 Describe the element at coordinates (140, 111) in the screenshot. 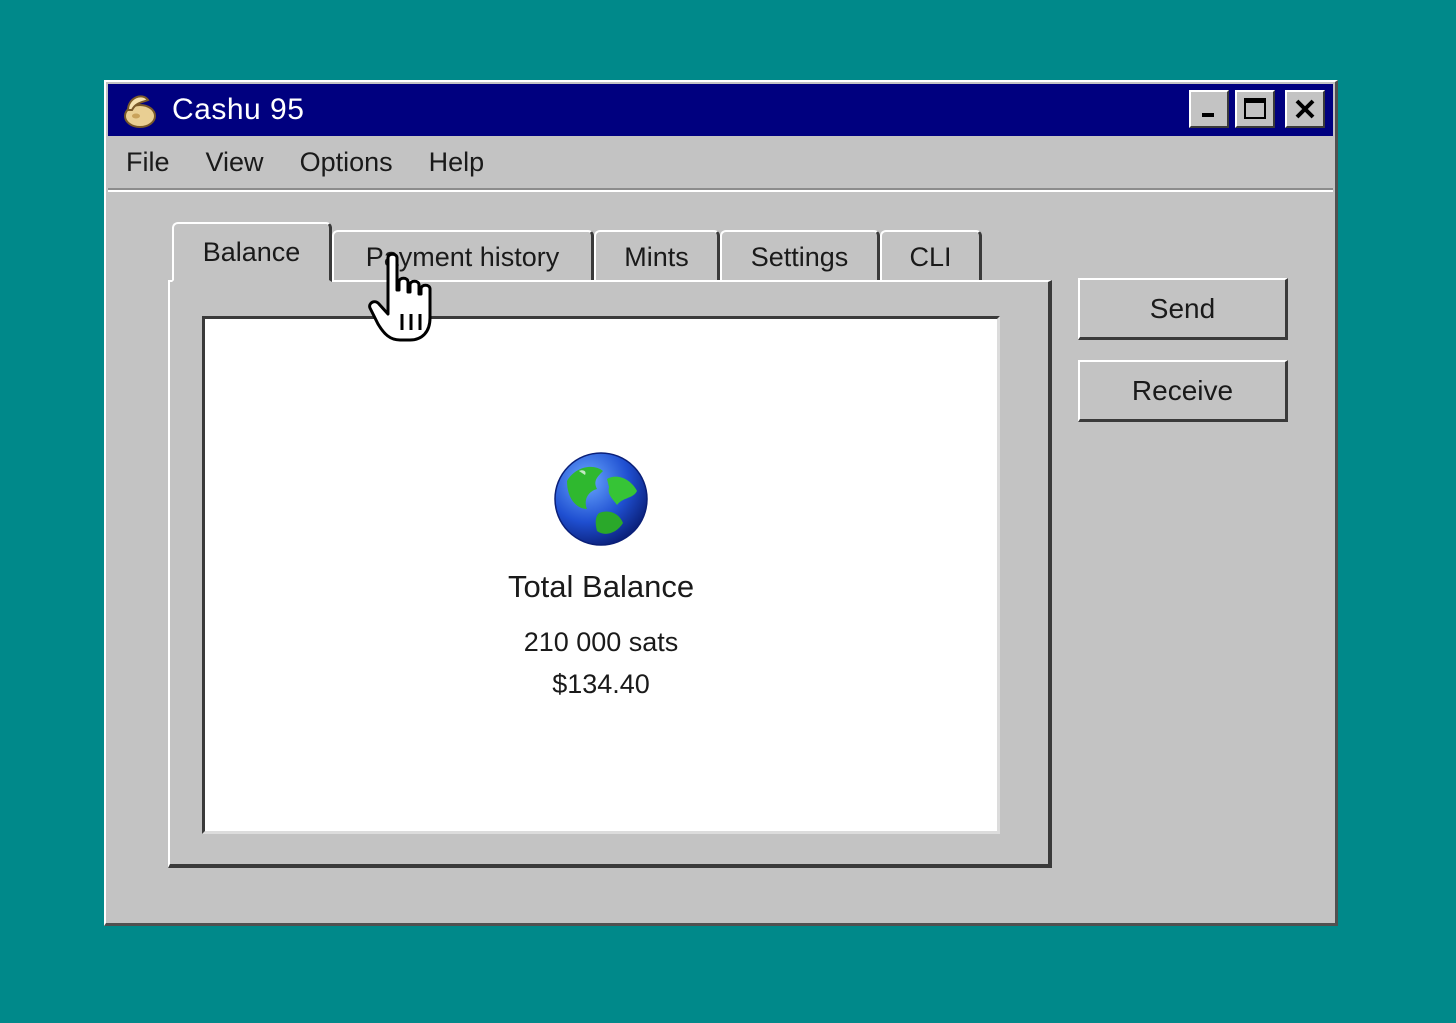

I see `cashu-nut-icon` at that location.